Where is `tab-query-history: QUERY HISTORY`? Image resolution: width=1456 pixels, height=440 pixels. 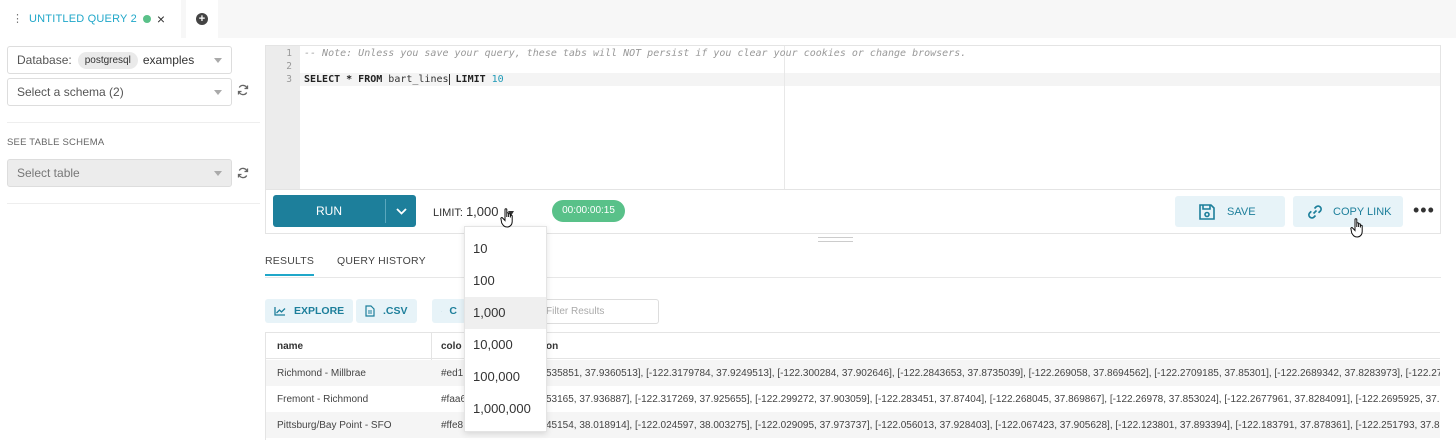 tab-query-history: QUERY HISTORY is located at coordinates (381, 261).